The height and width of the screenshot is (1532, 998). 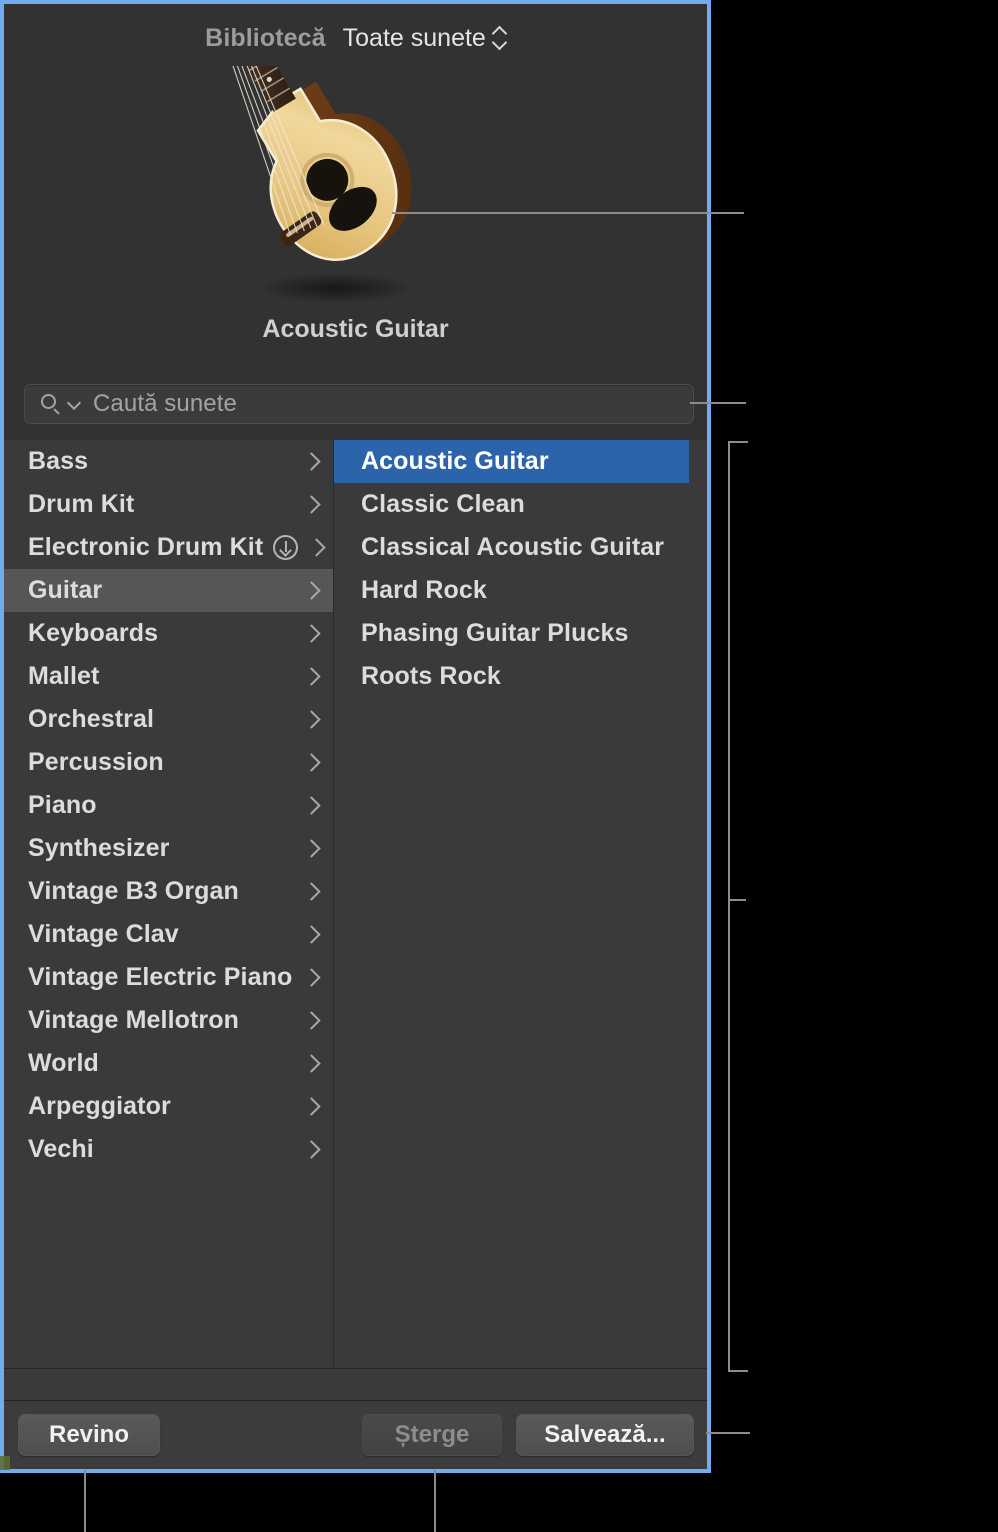 I want to click on patch-label: Roots Rock, so click(x=431, y=676).